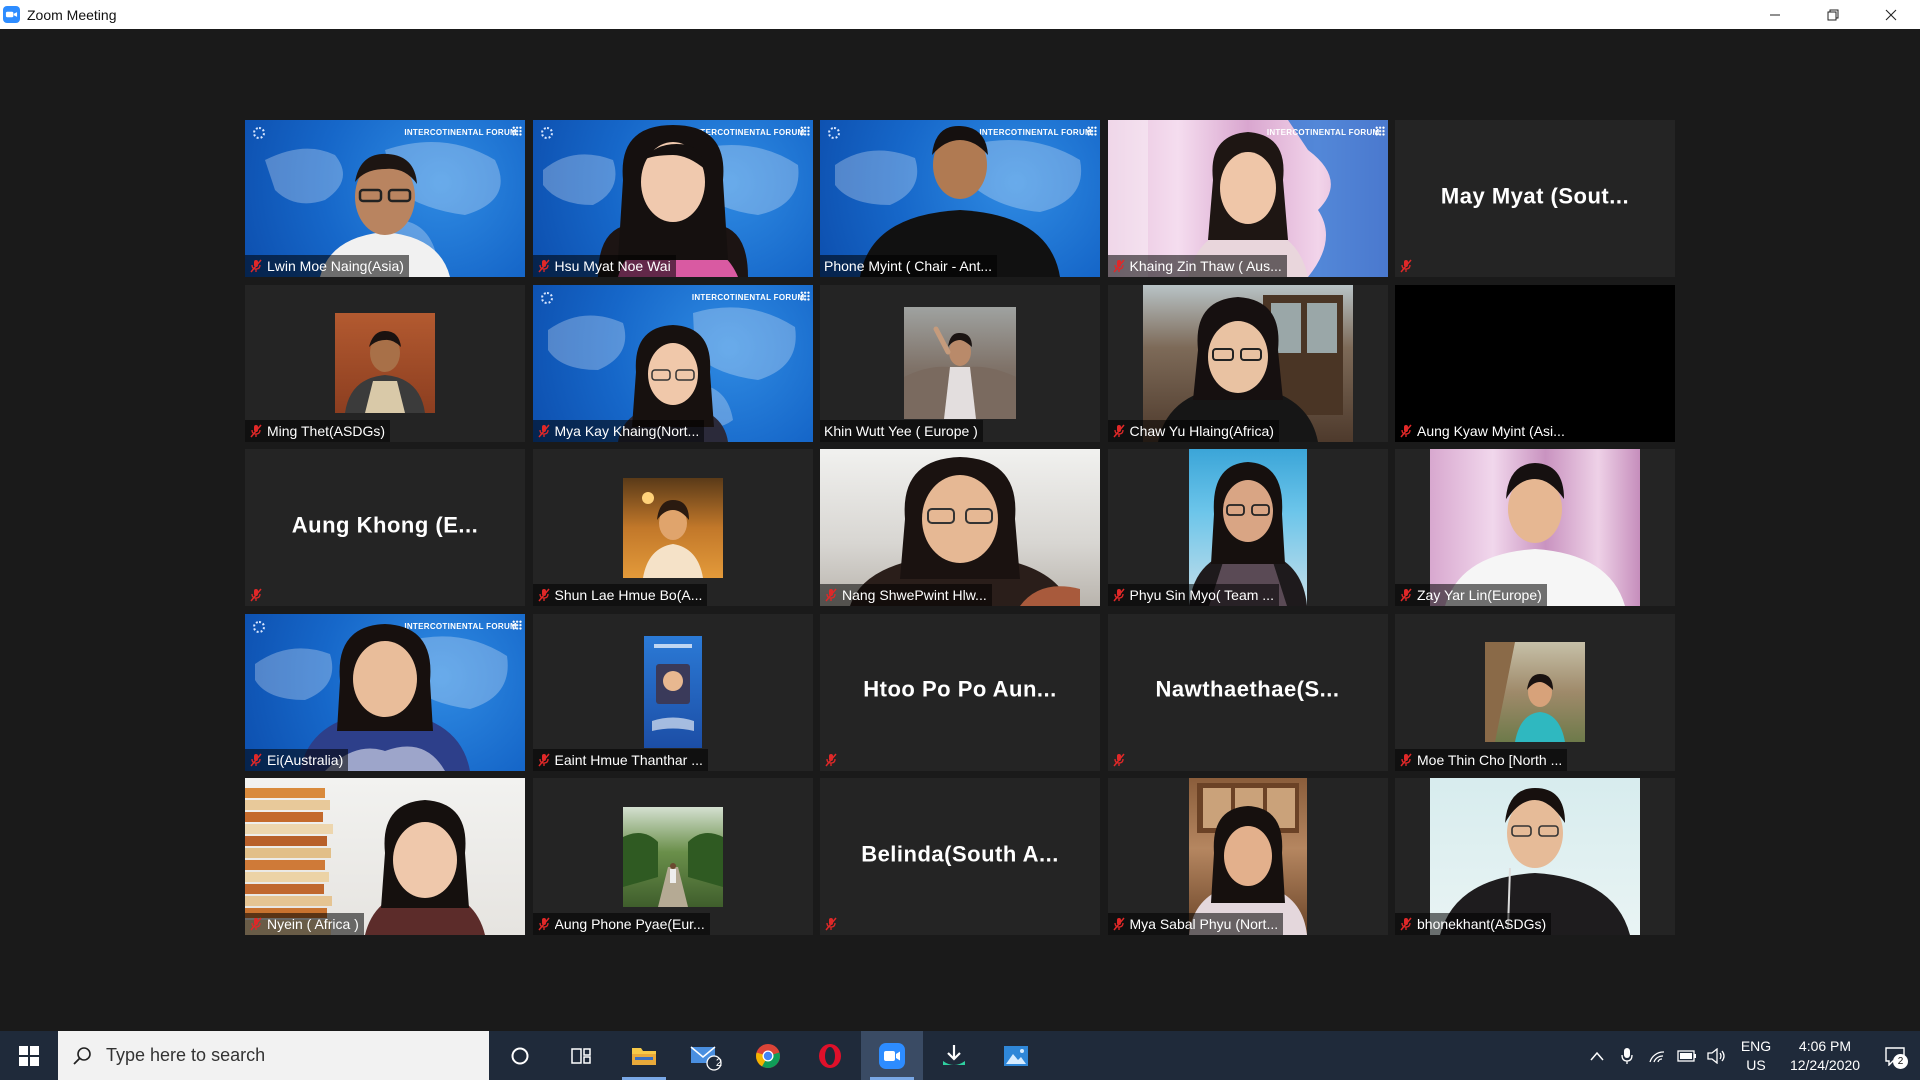  I want to click on participant-photo, so click(1535, 692).